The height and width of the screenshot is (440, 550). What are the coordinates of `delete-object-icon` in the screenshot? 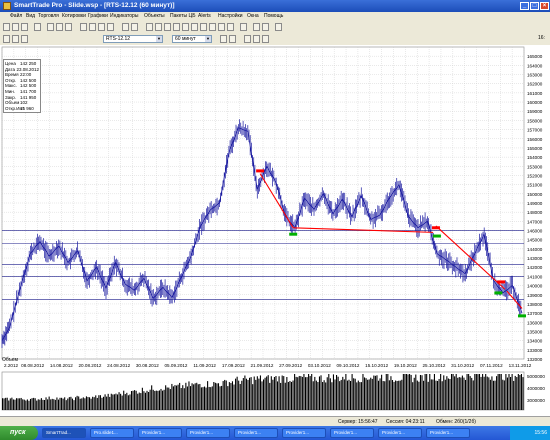 It's located at (243, 27).